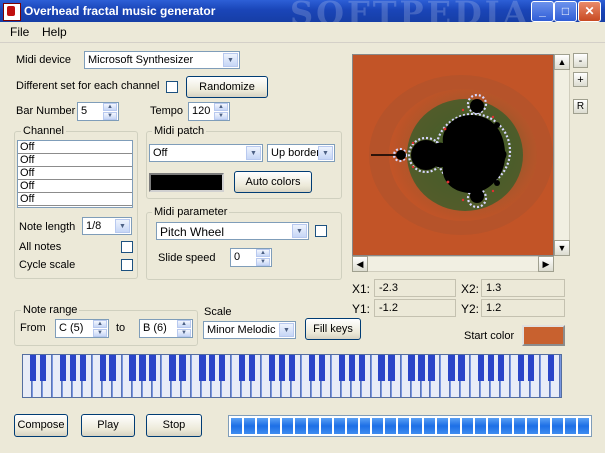 This screenshot has width=605, height=453. What do you see at coordinates (206, 153) in the screenshot?
I see `midi-patch-select: Off ▼` at bounding box center [206, 153].